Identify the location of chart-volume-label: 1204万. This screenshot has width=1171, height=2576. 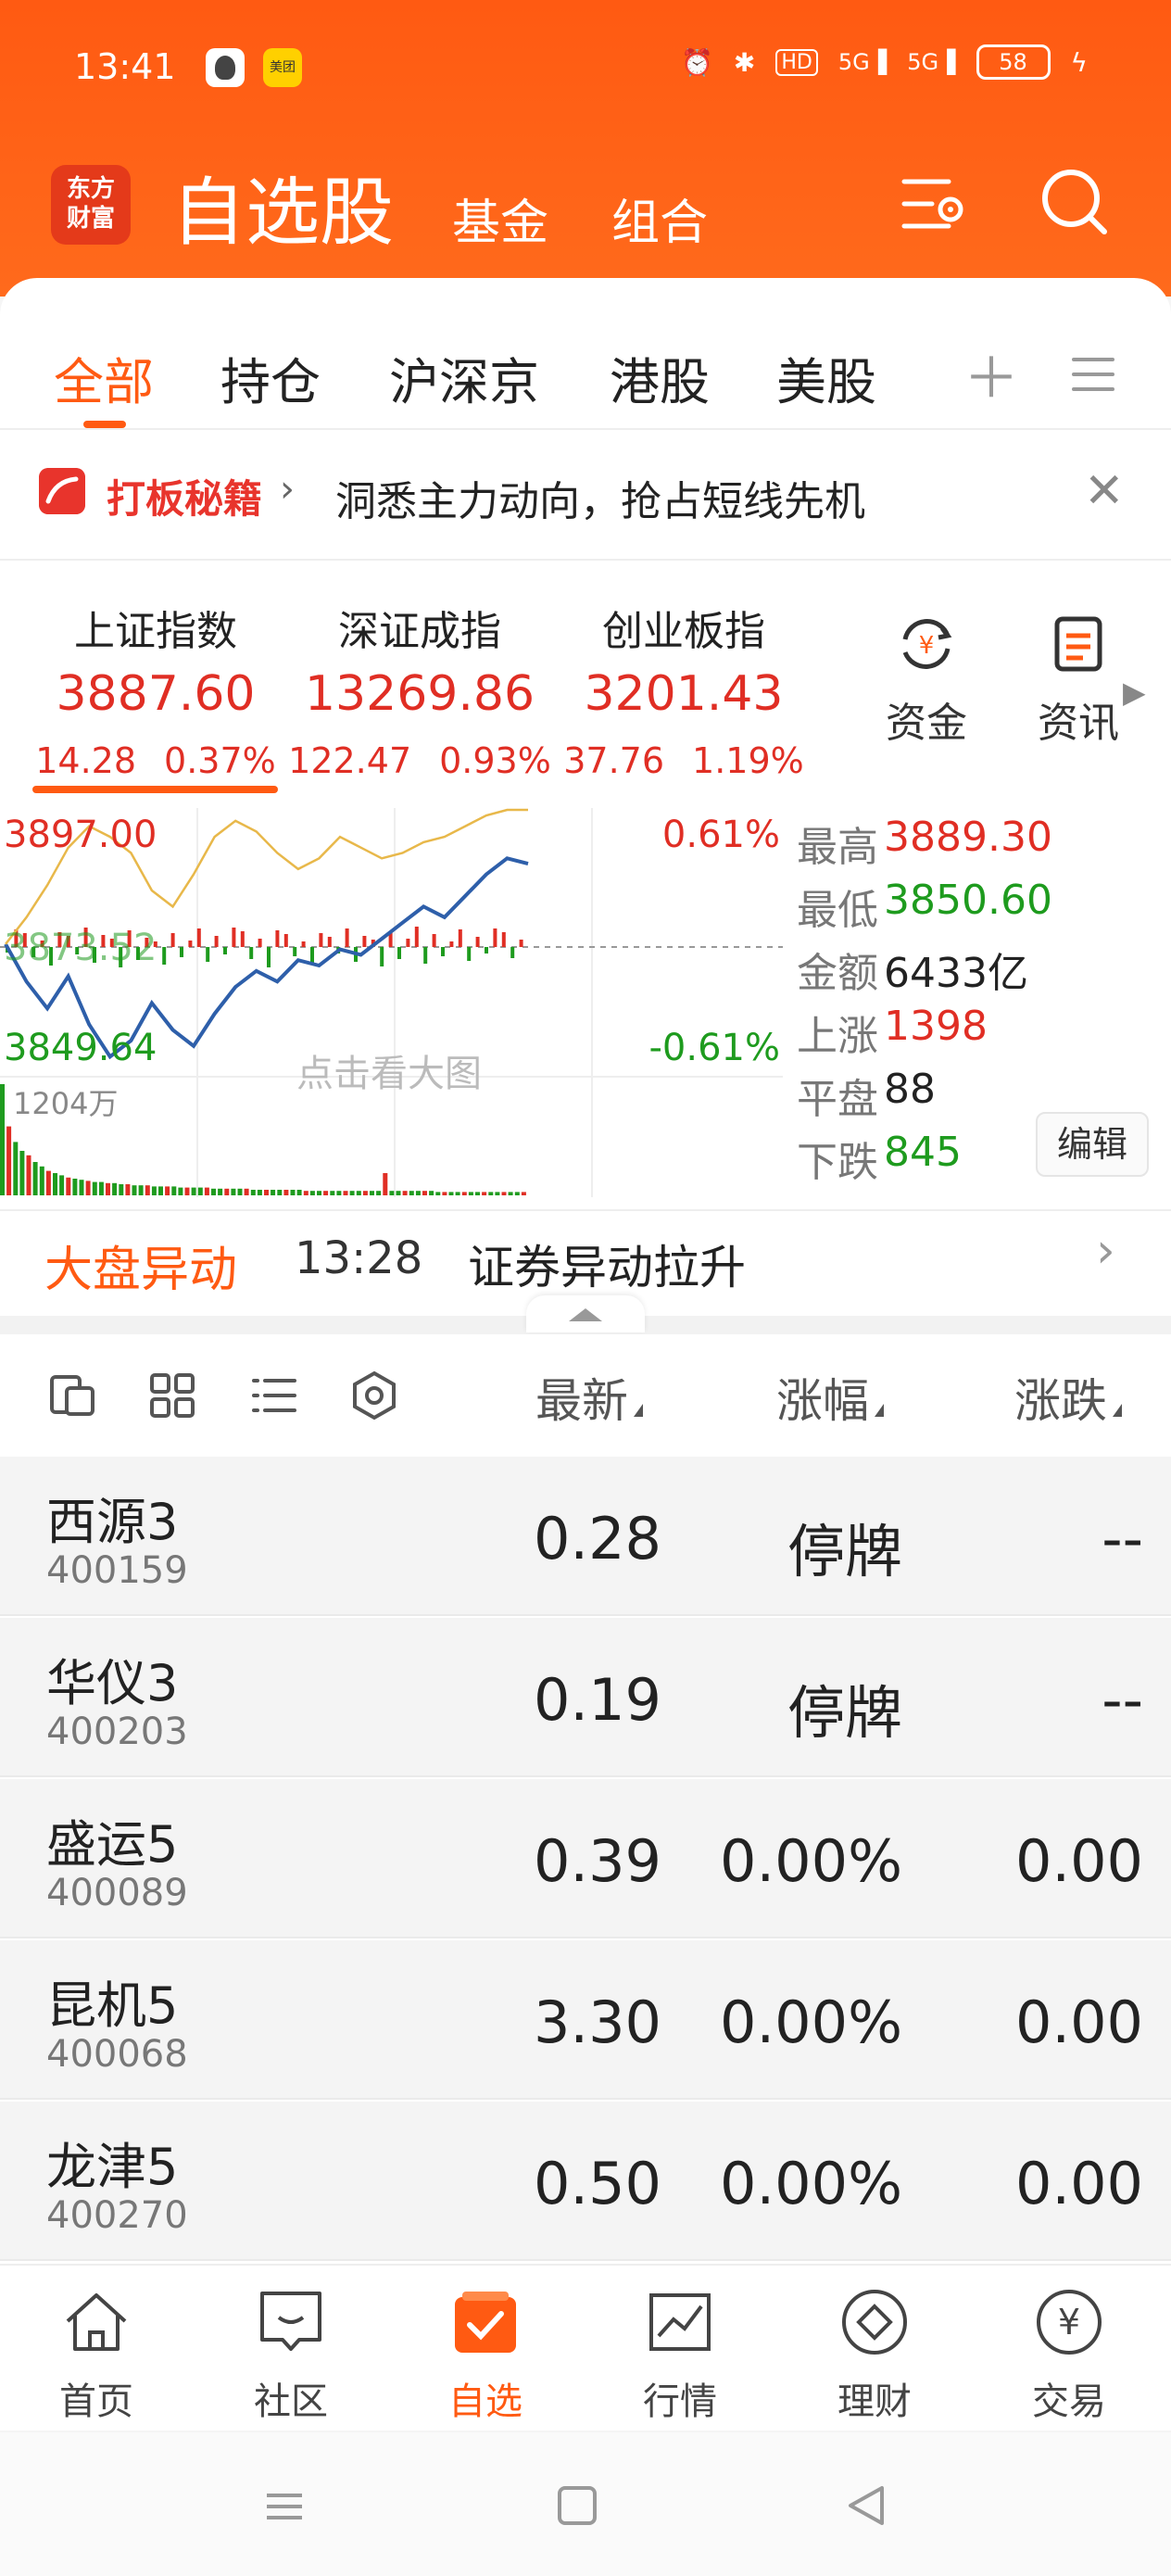
(66, 1103).